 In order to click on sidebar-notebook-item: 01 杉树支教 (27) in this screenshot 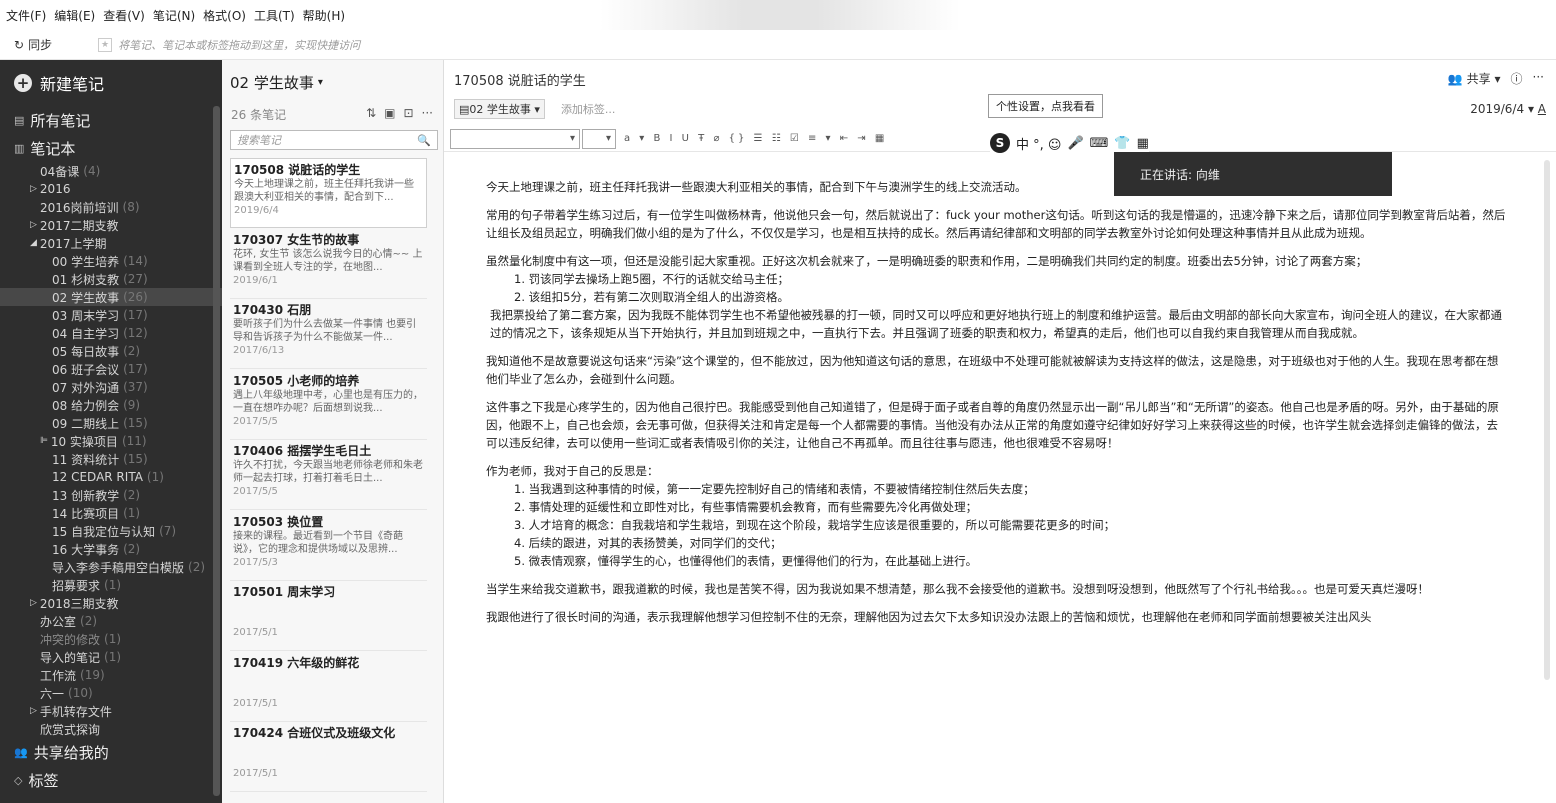, I will do `click(111, 279)`.